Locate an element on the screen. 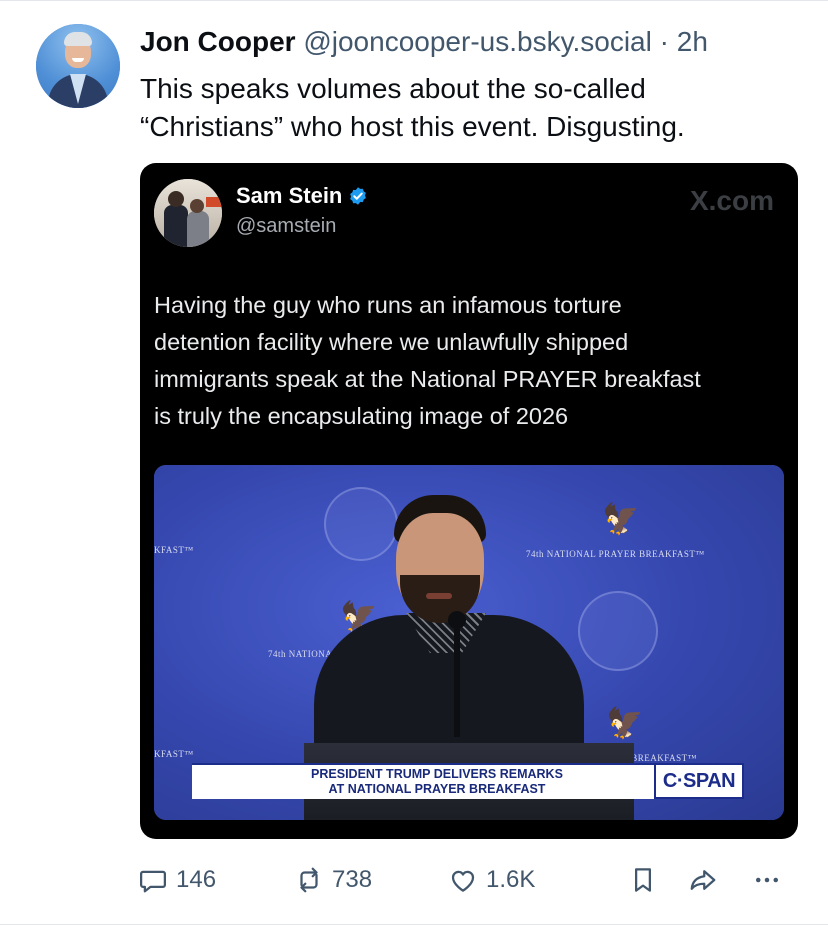 This screenshot has height=927, width=828. bookmark-icon is located at coordinates (643, 880).